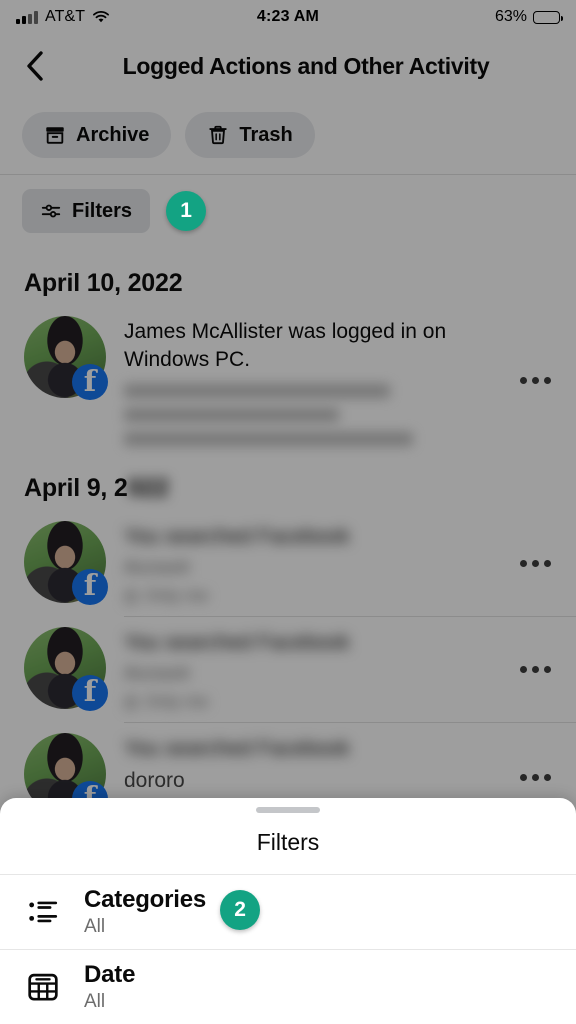 The image size is (576, 1024). I want to click on archive-button: Archive, so click(97, 135).